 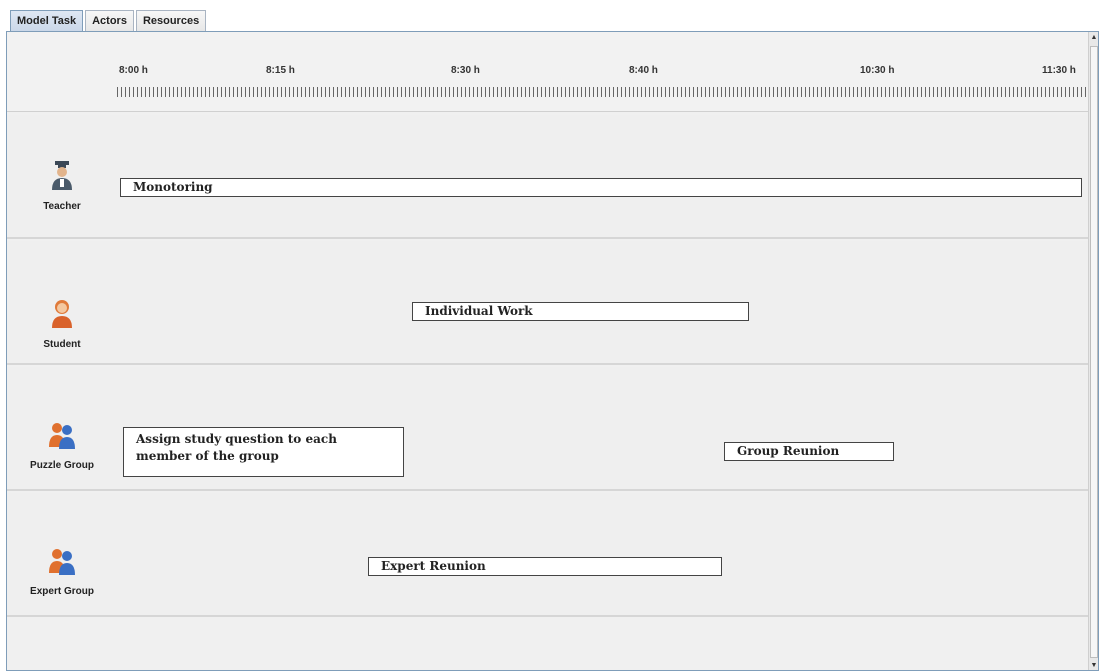 What do you see at coordinates (1059, 70) in the screenshot?
I see `tick-label: 11:30 h` at bounding box center [1059, 70].